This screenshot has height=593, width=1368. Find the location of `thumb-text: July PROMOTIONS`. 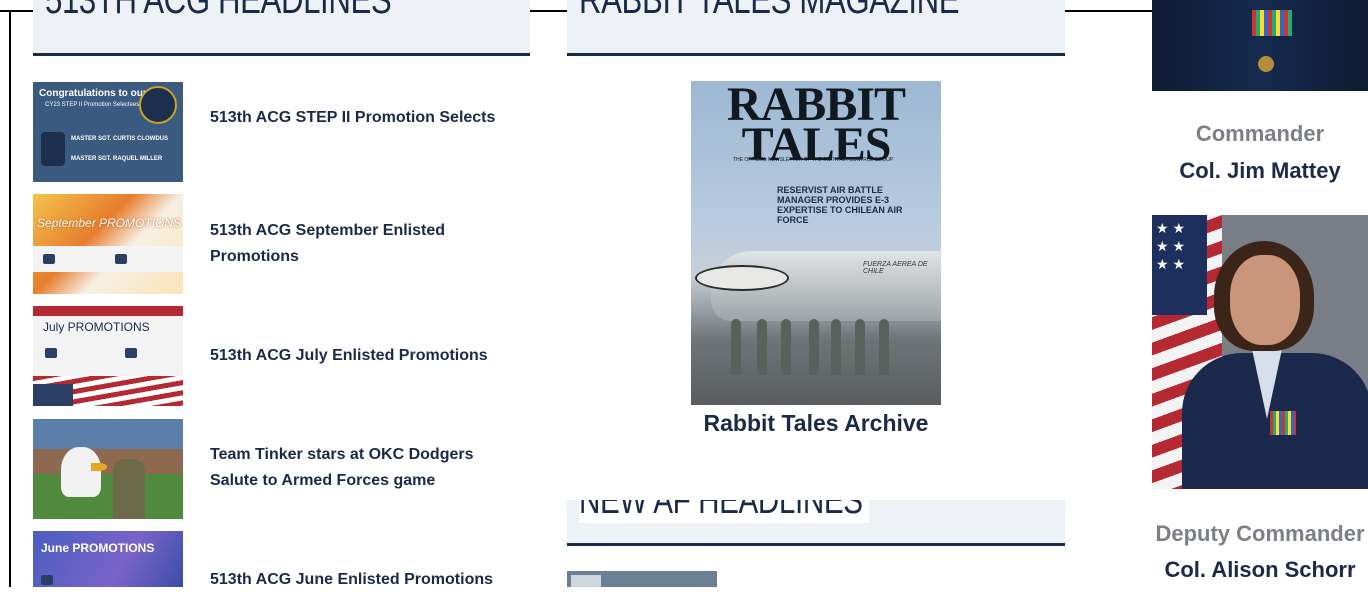

thumb-text: July PROMOTIONS is located at coordinates (96, 327).